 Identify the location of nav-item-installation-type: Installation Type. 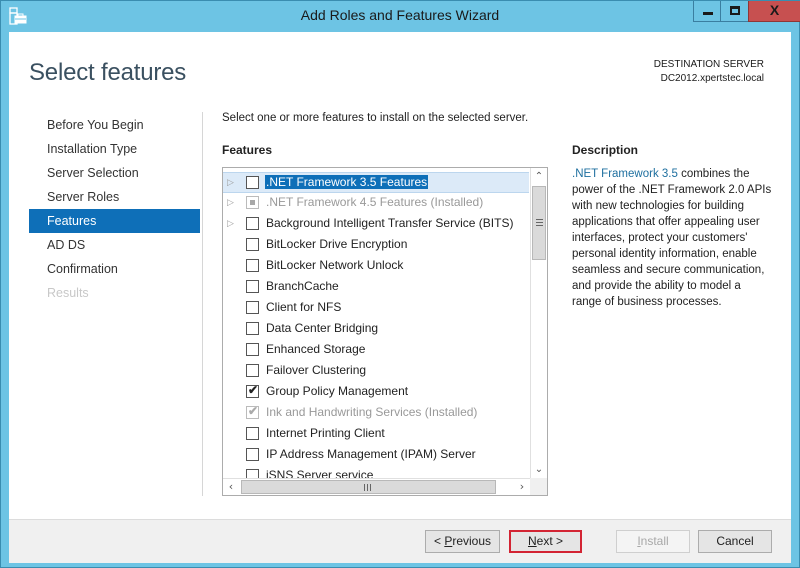
(114, 149).